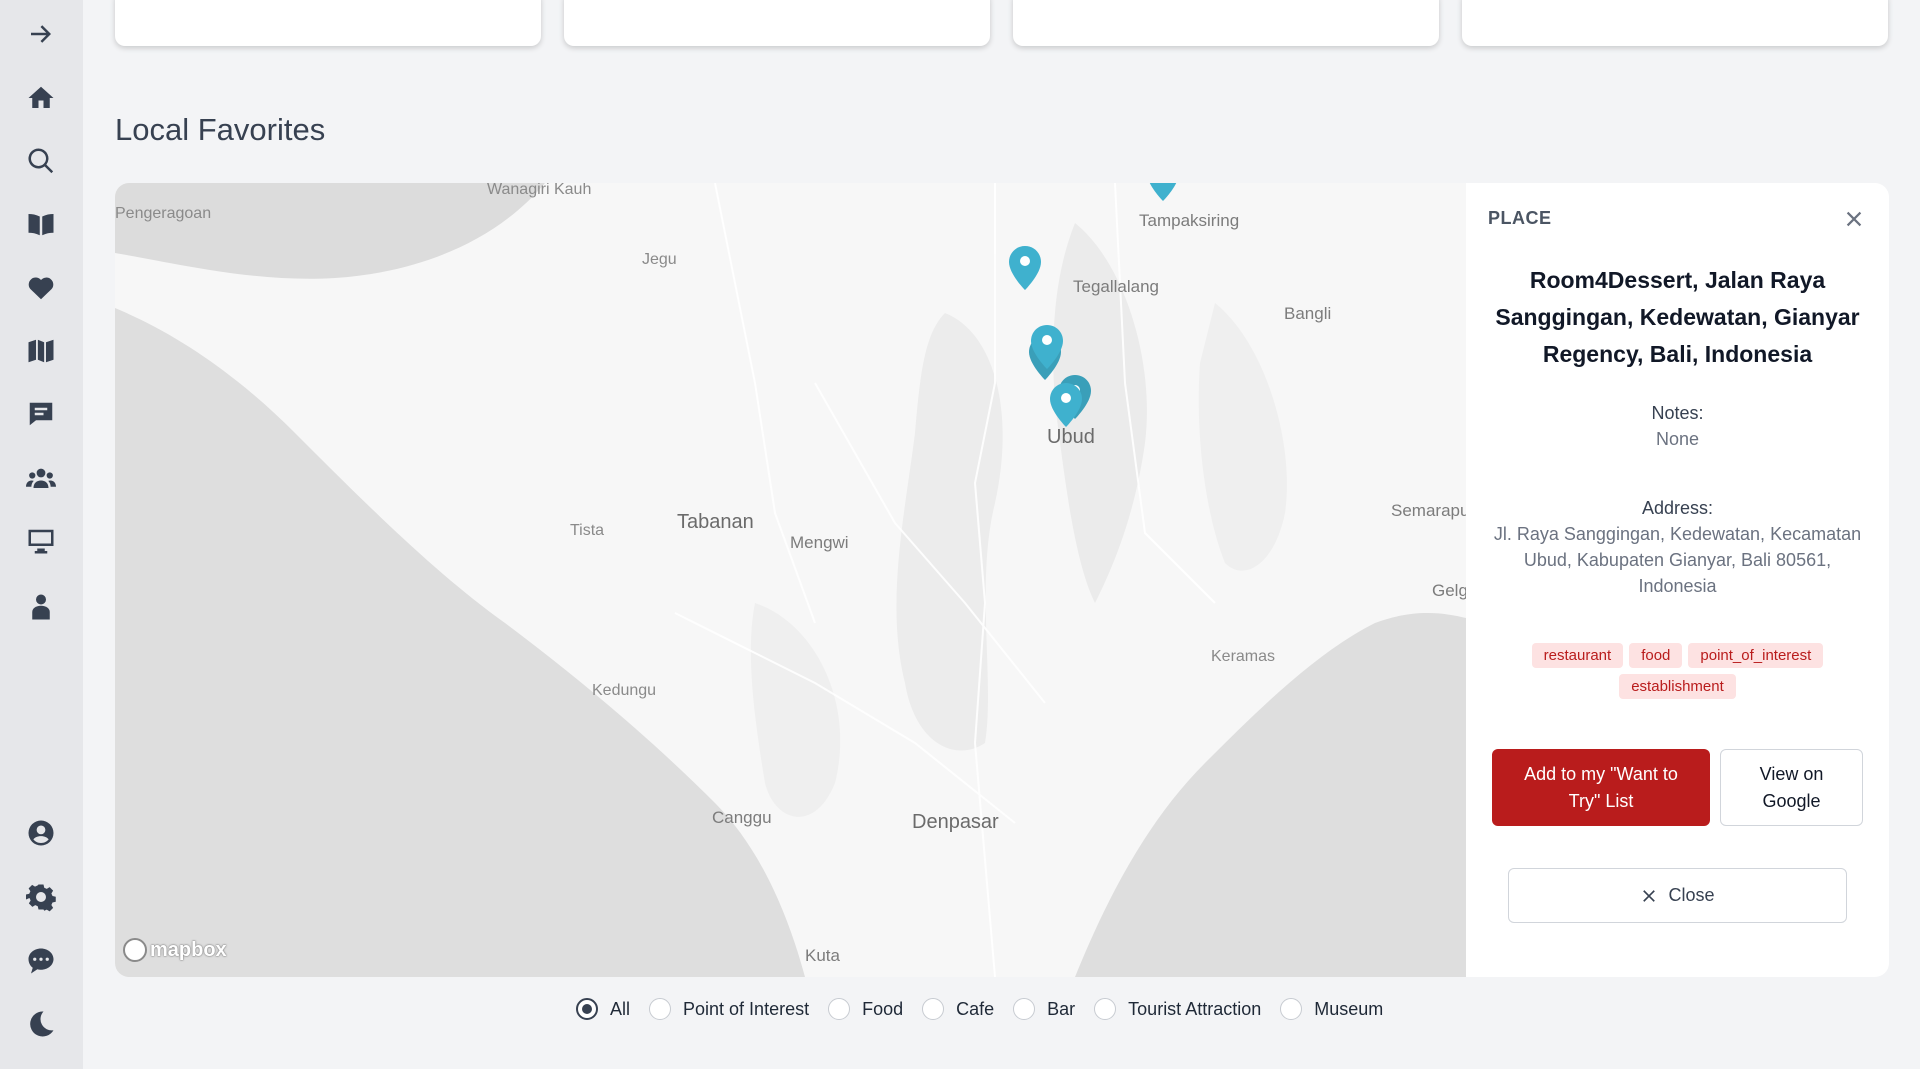 This screenshot has width=1920, height=1069. What do you see at coordinates (955, 822) in the screenshot?
I see `map-label: Denpasar` at bounding box center [955, 822].